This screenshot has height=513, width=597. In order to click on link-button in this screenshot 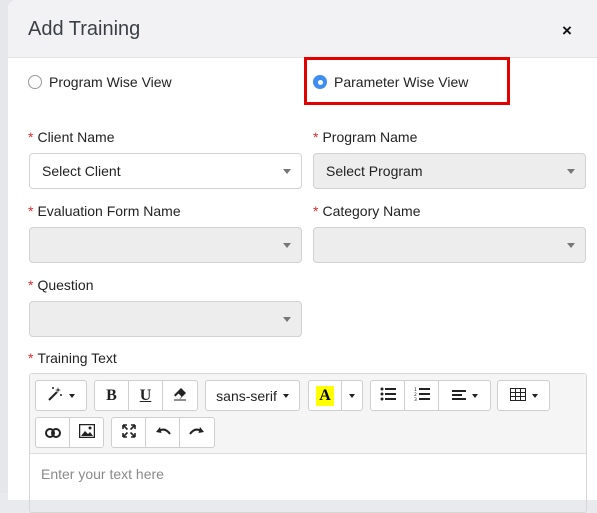, I will do `click(52, 432)`.